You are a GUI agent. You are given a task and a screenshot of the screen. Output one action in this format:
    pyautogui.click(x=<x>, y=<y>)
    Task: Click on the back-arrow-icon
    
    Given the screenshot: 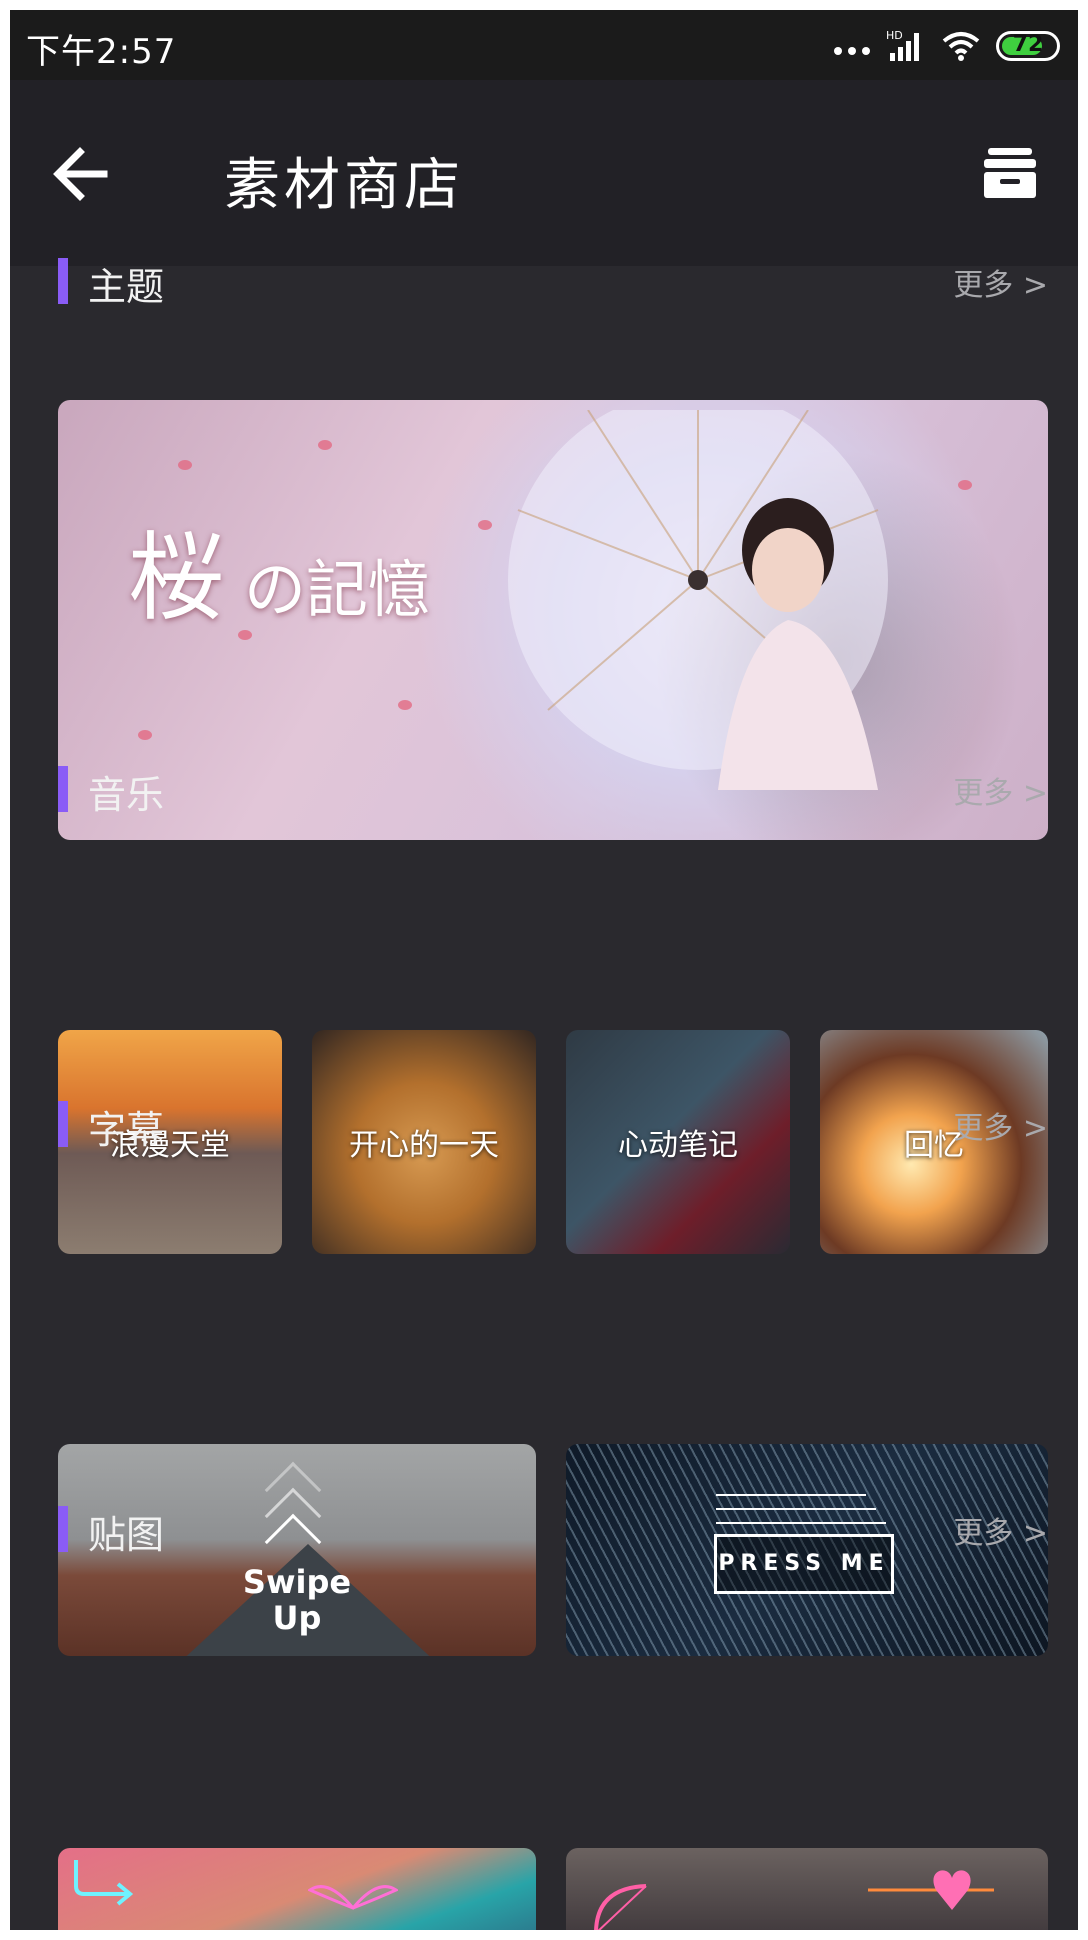 What is the action you would take?
    pyautogui.click(x=86, y=174)
    